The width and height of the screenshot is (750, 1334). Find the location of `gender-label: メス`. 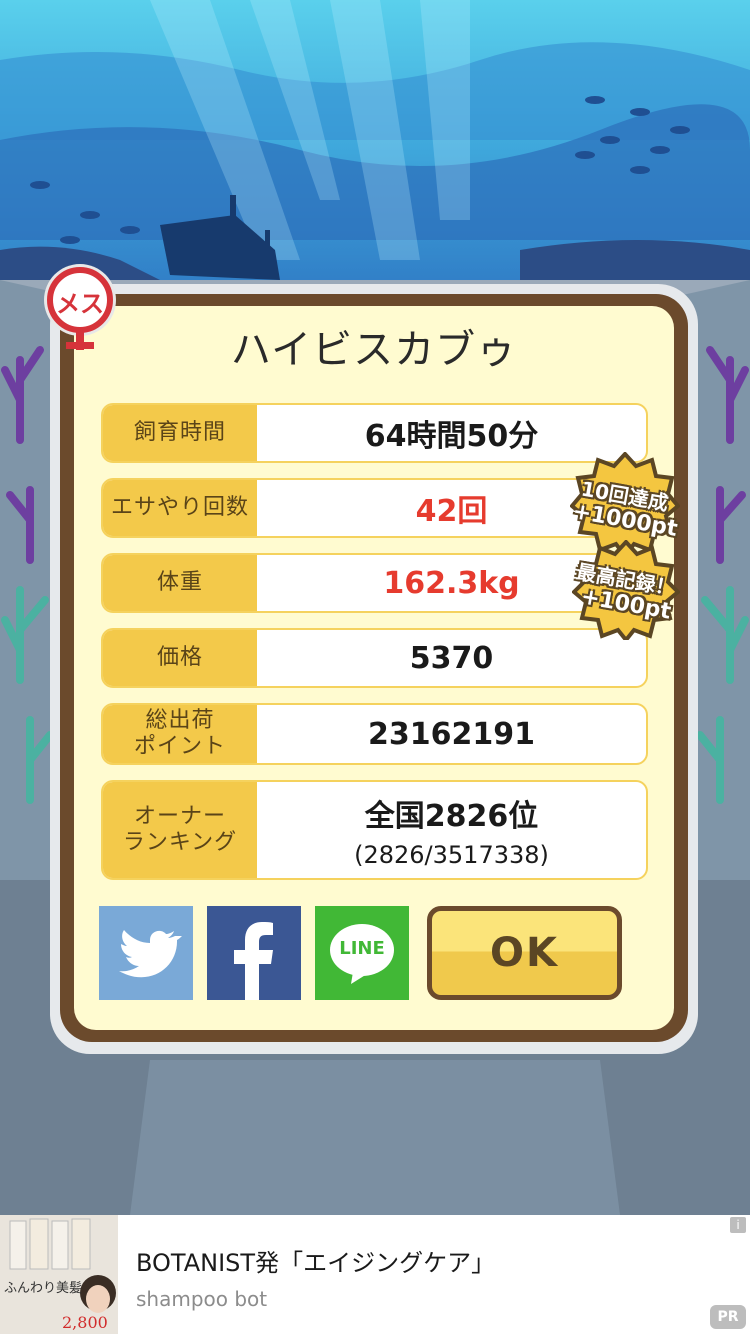

gender-label: メス is located at coordinates (80, 304).